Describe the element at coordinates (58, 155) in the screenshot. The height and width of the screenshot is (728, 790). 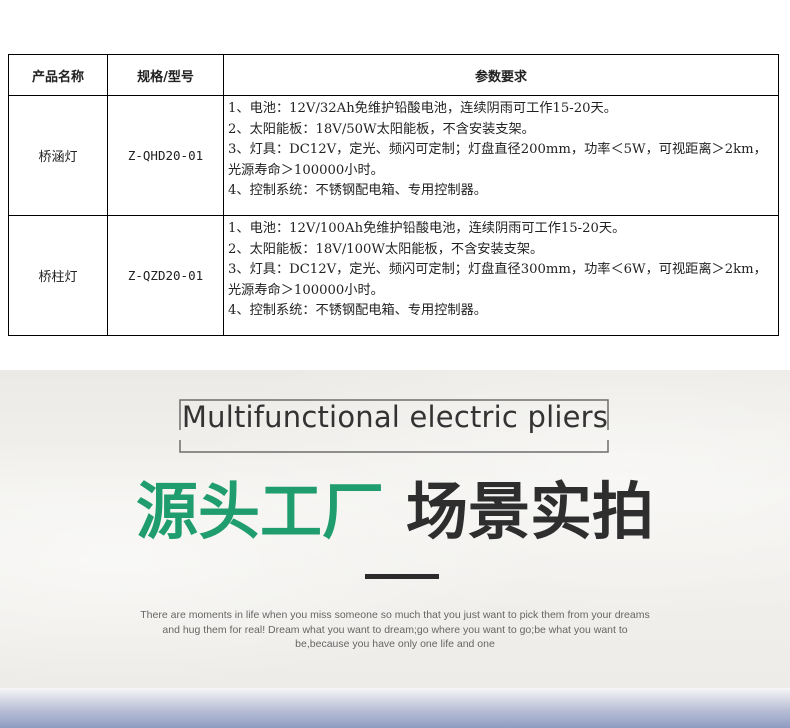
I see `product-name-cell: 桥涵灯` at that location.